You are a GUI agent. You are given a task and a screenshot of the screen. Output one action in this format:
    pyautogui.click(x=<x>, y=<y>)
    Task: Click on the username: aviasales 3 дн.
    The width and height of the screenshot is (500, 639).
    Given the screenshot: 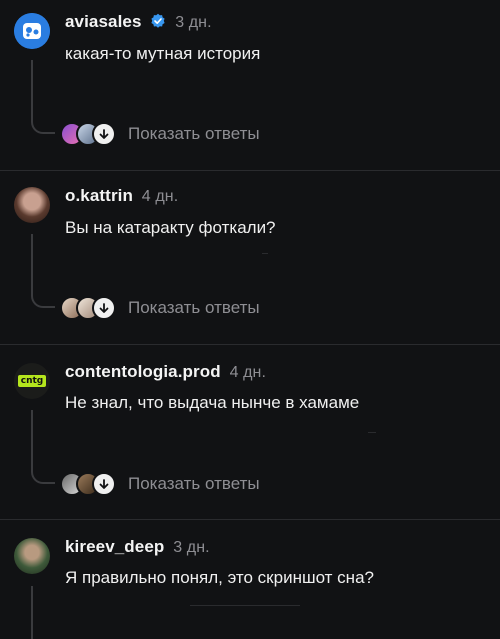 What is the action you would take?
    pyautogui.click(x=138, y=22)
    